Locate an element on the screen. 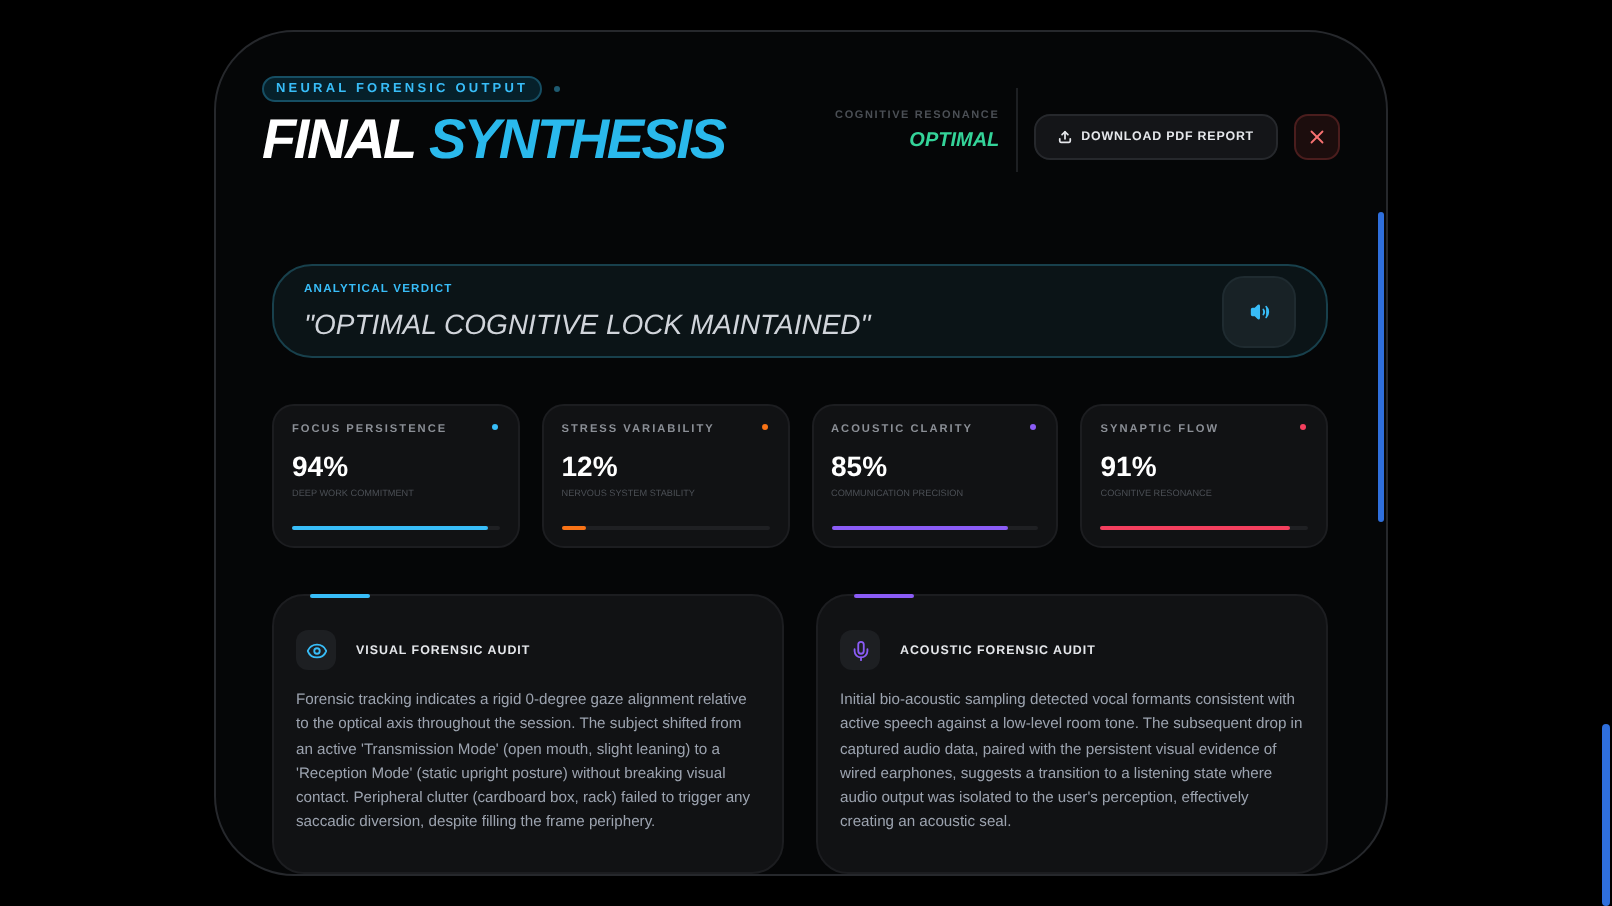 The height and width of the screenshot is (906, 1612). metric-value: 12% is located at coordinates (590, 466).